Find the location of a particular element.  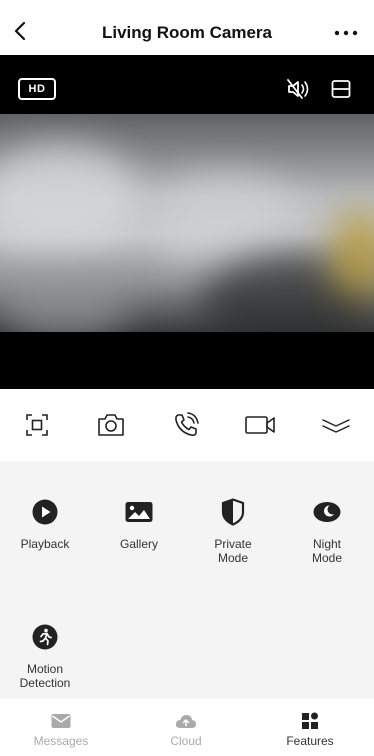

feature-night-mode: Night Mode is located at coordinates (327, 531).